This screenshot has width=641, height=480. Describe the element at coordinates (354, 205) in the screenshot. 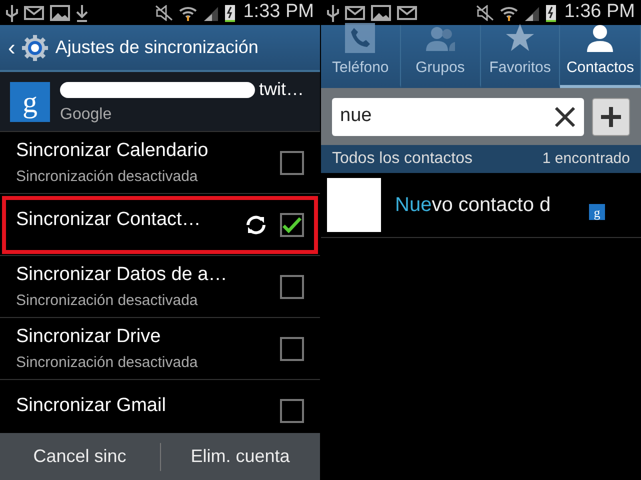

I see `avatar-placeholder` at that location.